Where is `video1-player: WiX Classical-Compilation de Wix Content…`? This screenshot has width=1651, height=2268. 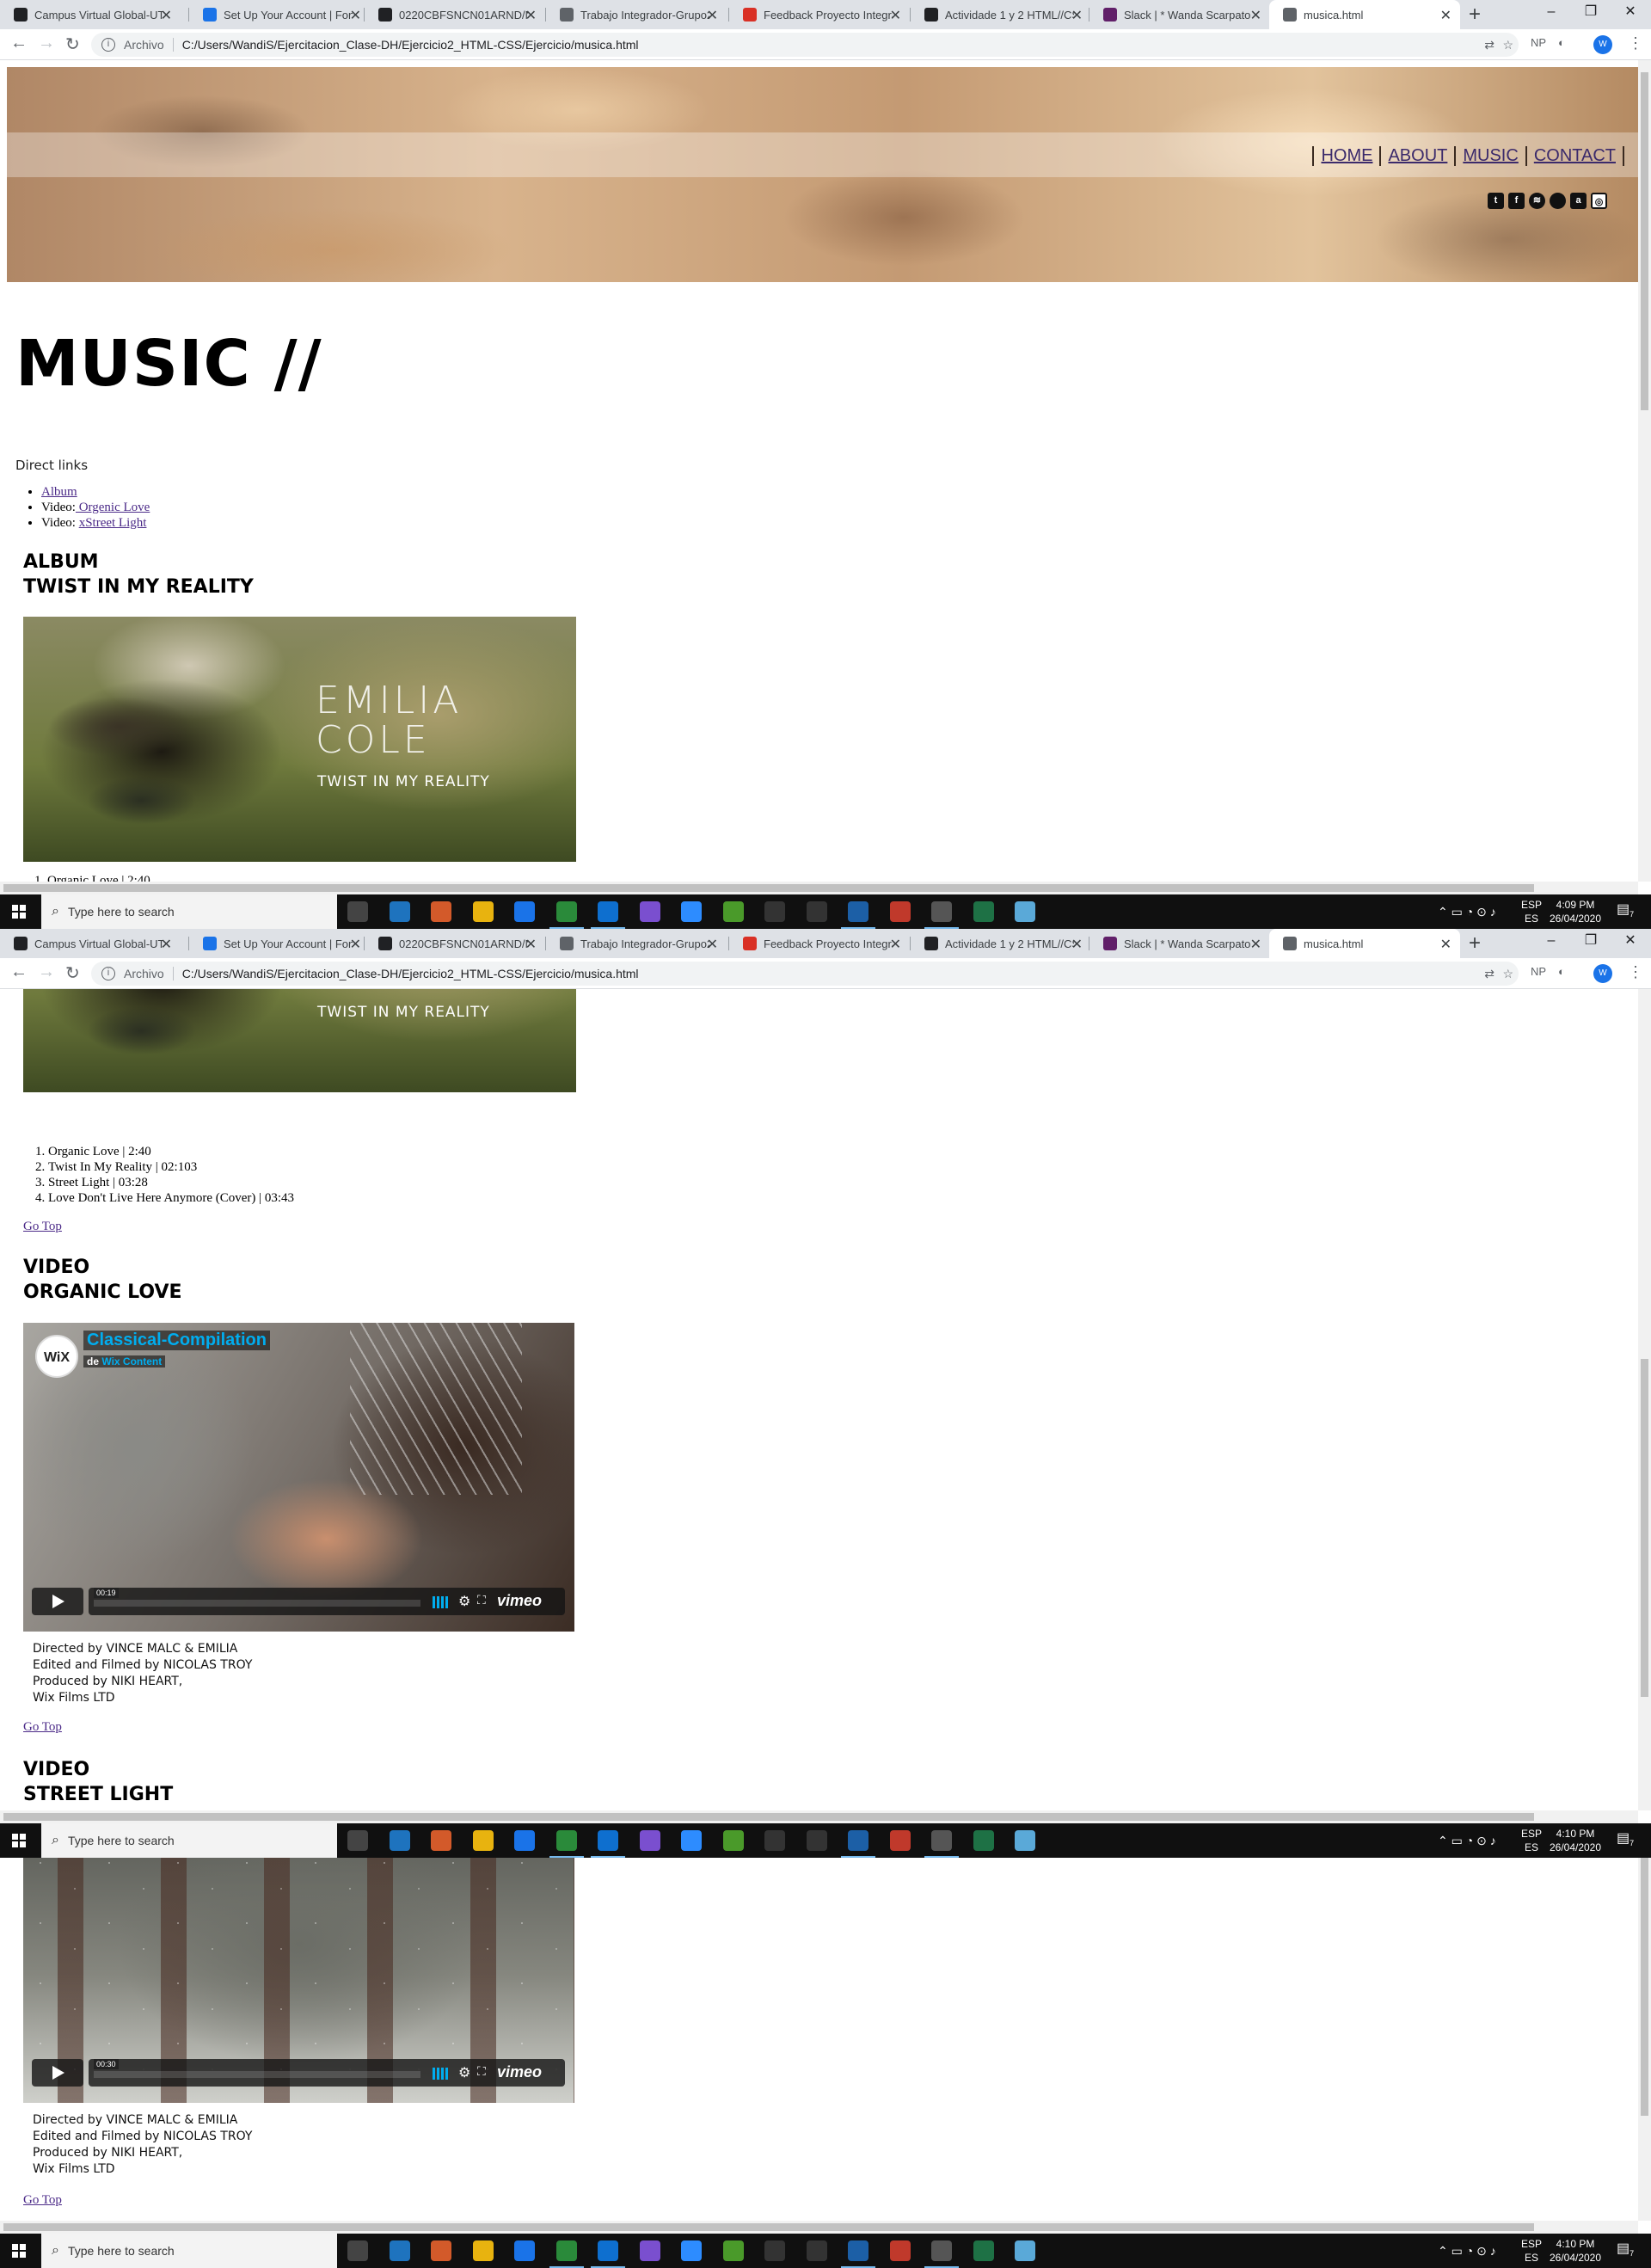
video1-player: WiX Classical-Compilation de Wix Content… is located at coordinates (298, 1477).